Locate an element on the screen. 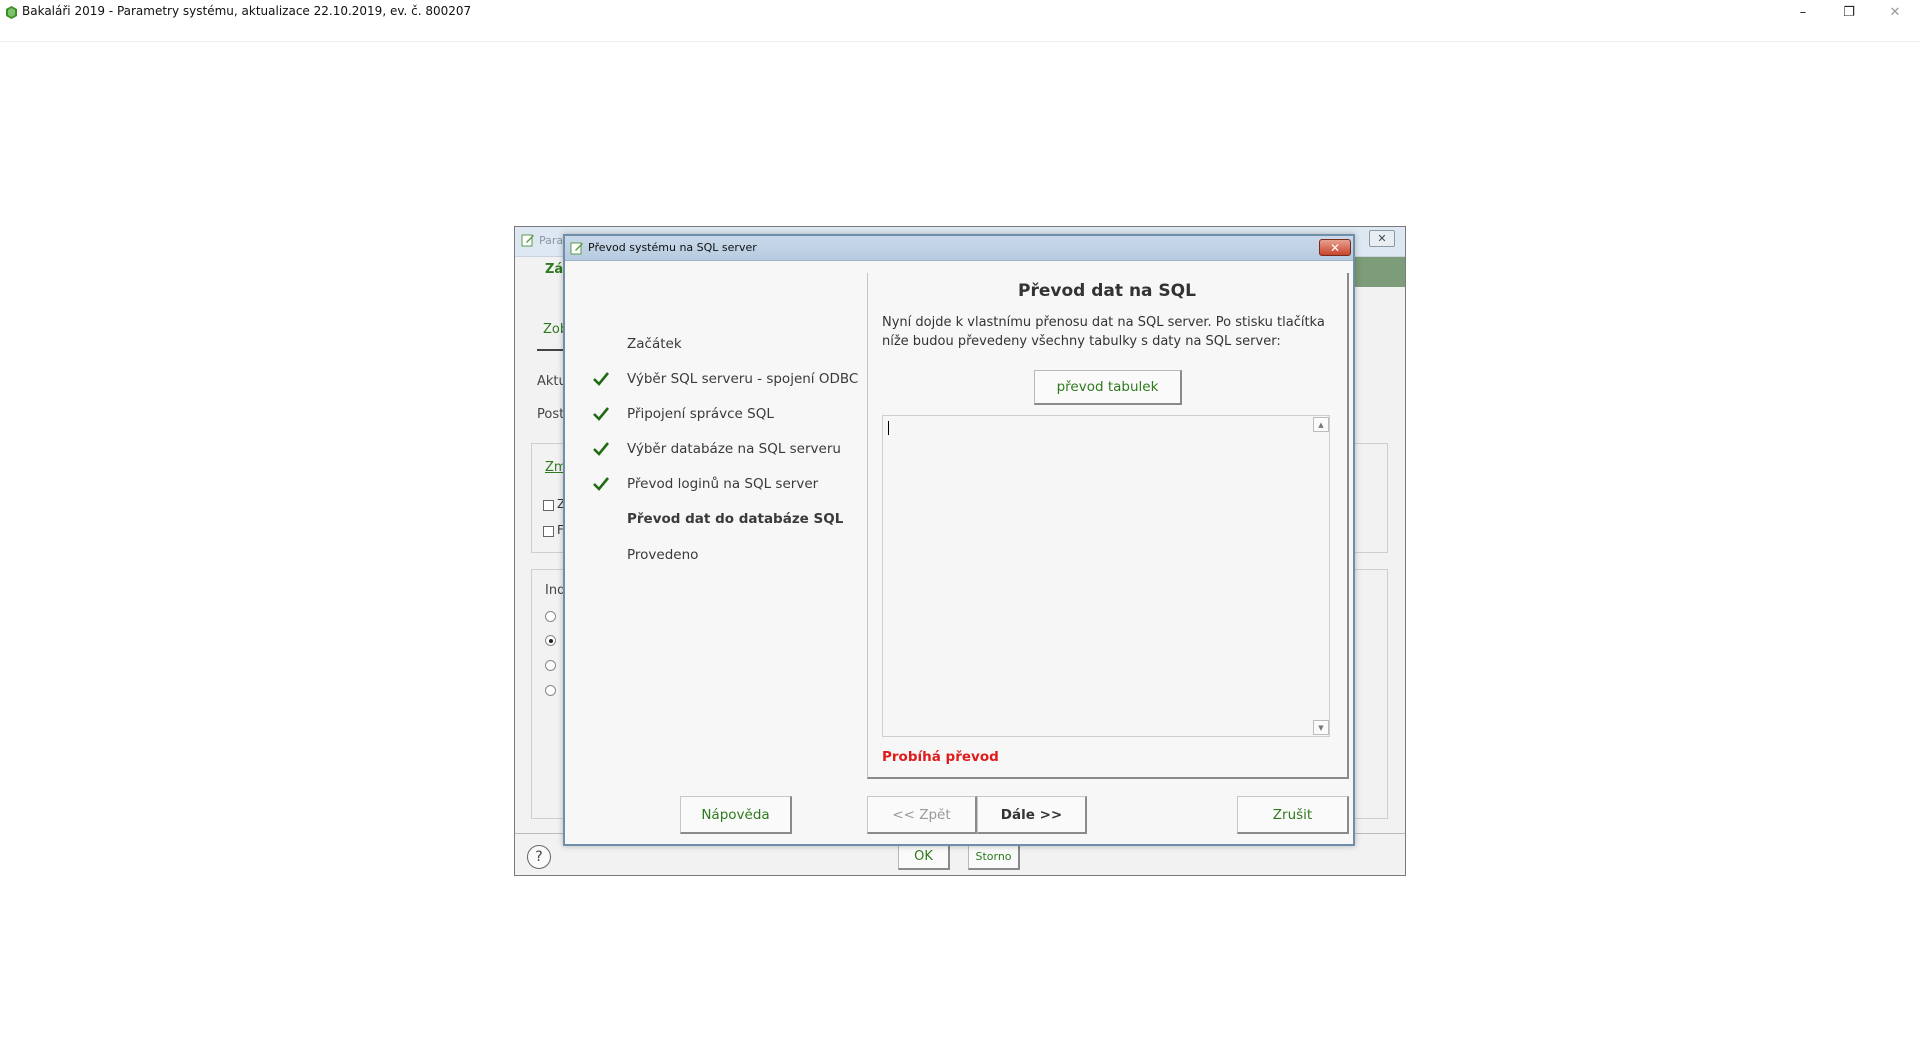 Image resolution: width=1920 pixels, height=1040 pixels. triangle-up-icon: ▲ is located at coordinates (1321, 424).